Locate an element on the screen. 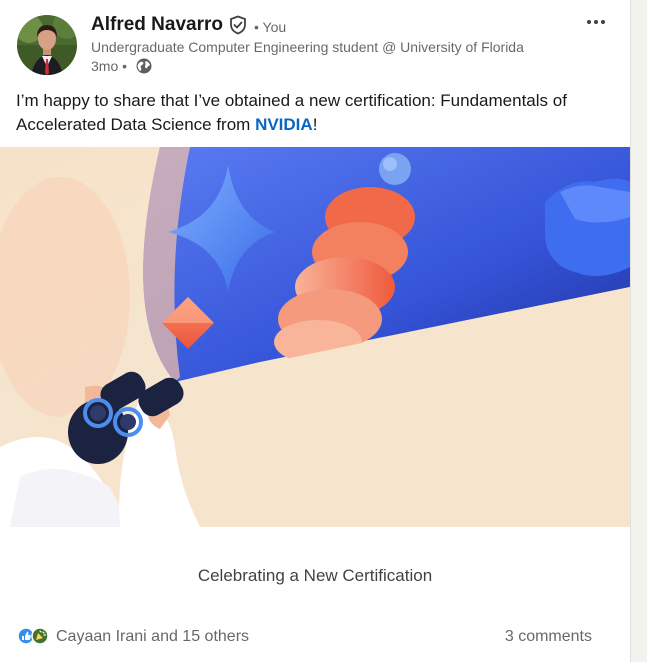  post-time: 3mo • is located at coordinates (109, 66).